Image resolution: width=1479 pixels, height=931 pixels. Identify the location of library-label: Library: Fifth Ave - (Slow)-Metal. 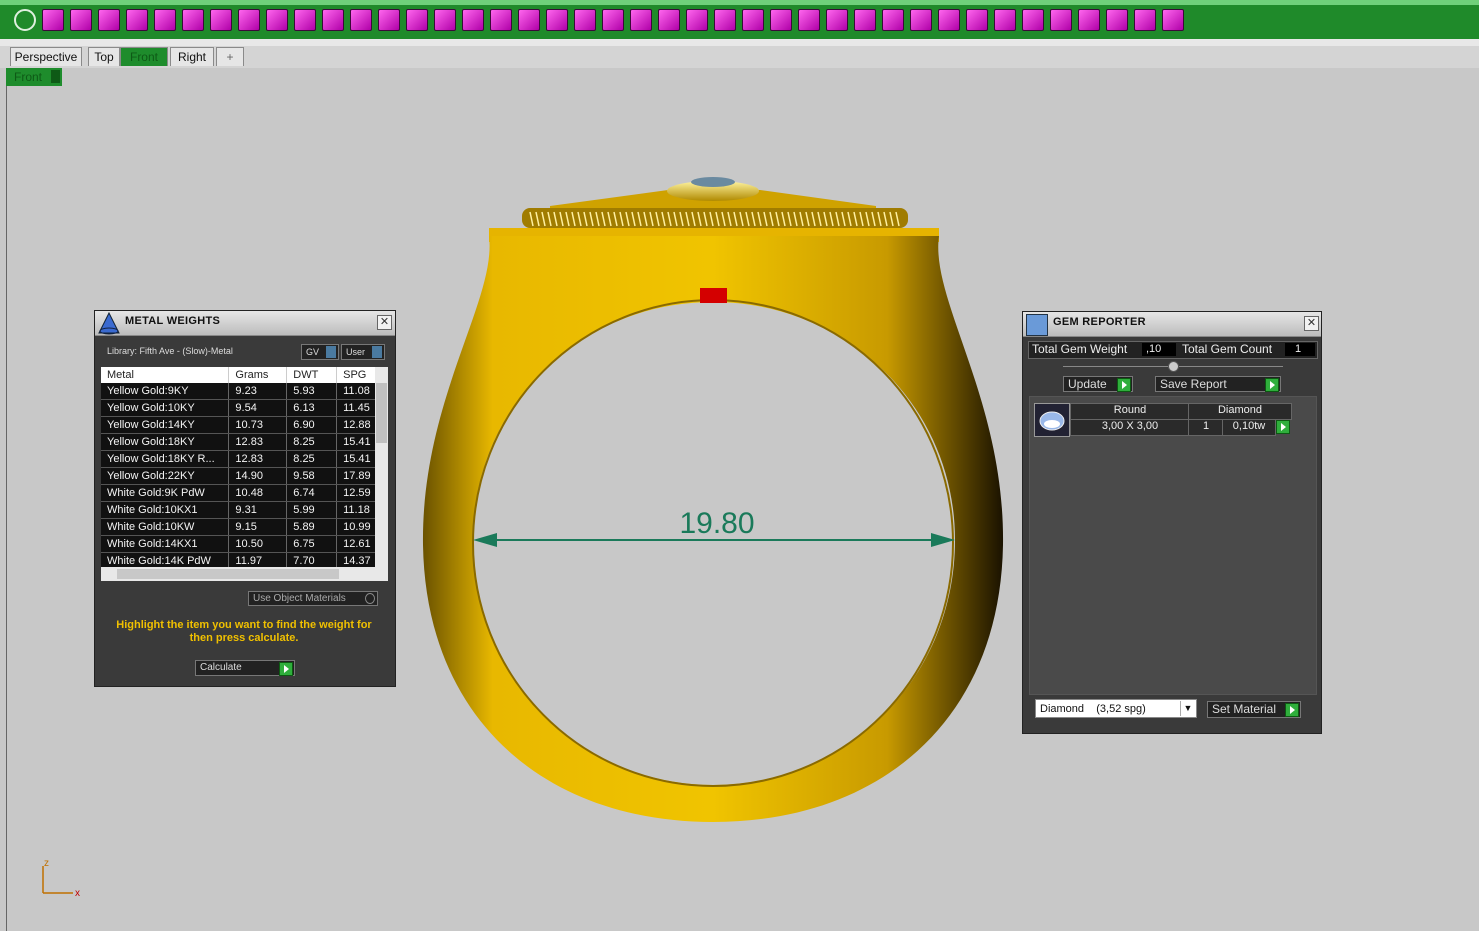
(170, 351).